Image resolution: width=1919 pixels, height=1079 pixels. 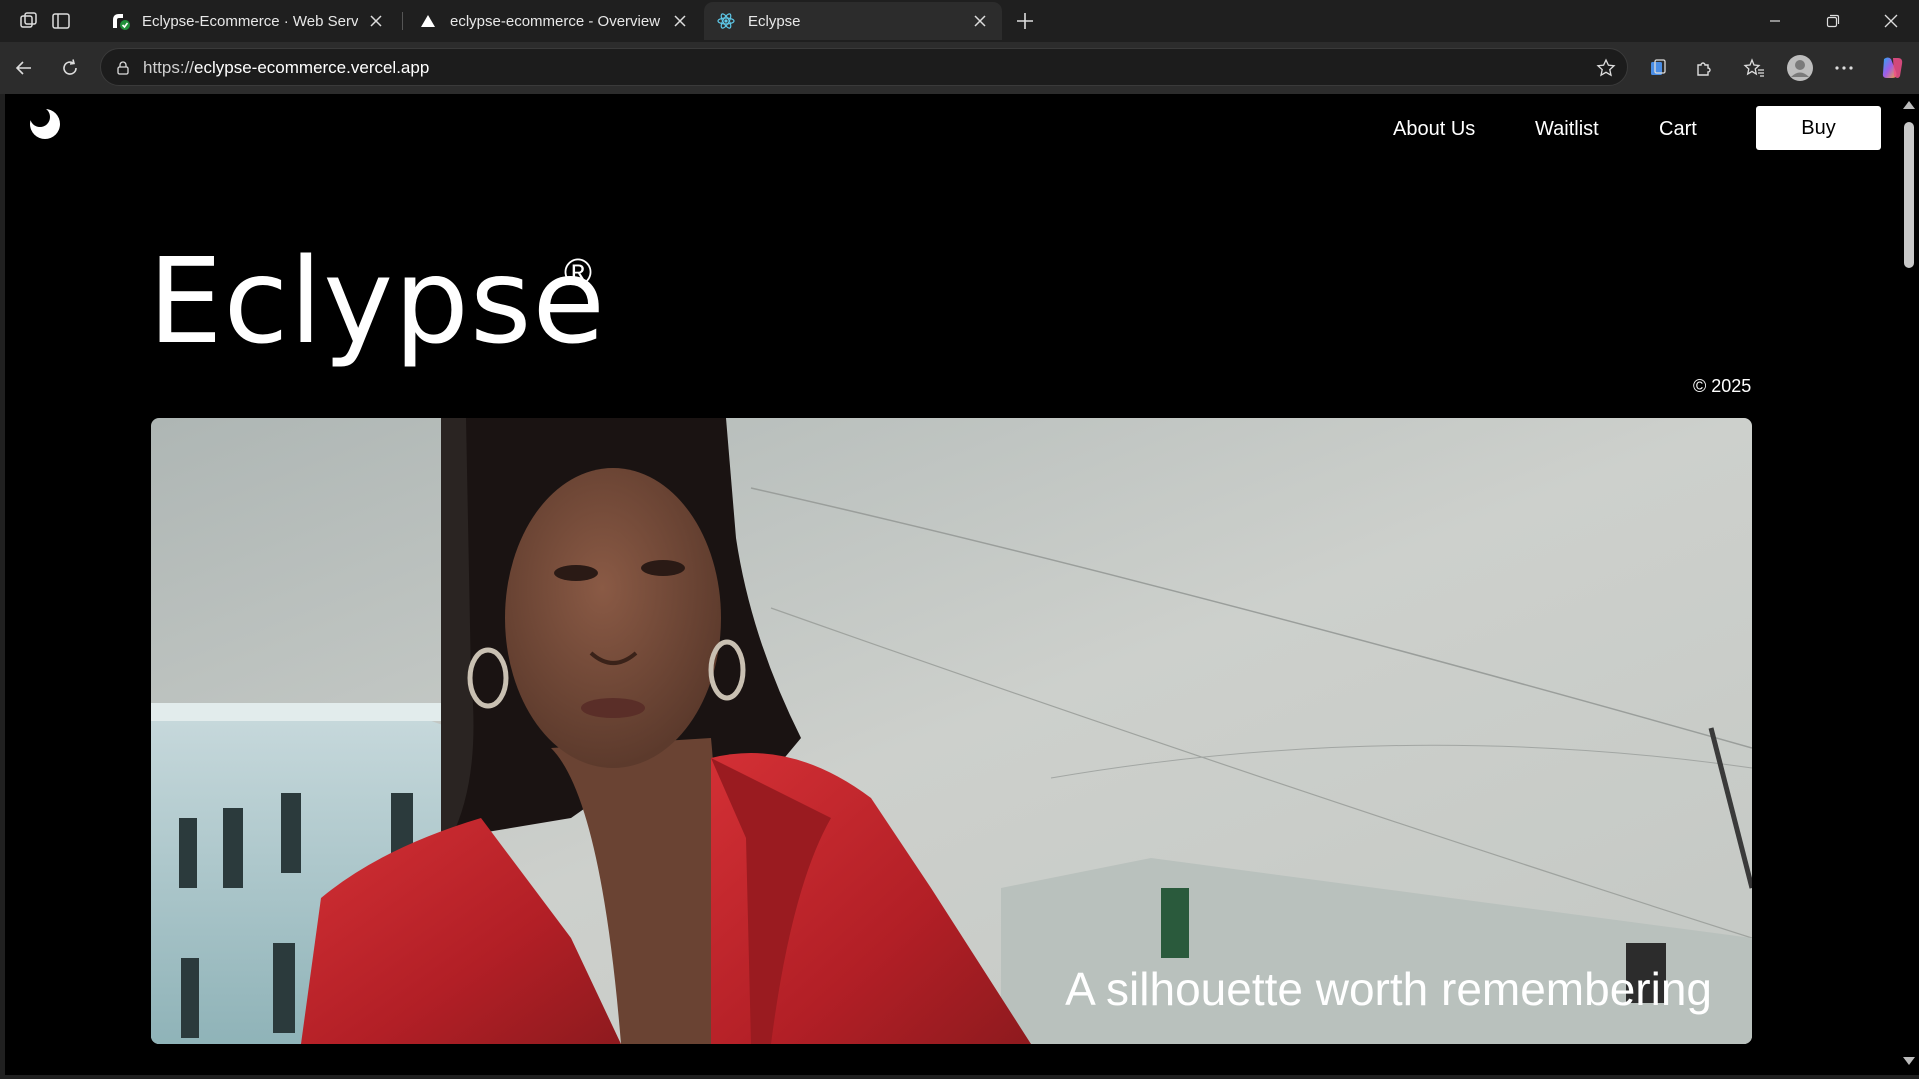 I want to click on copilot-icon, so click(x=1892, y=68).